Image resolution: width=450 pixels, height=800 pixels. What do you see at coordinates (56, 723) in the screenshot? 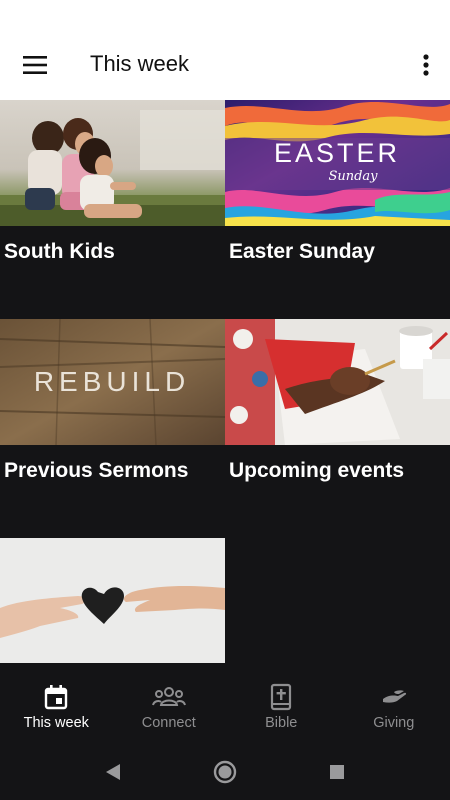
I see `nav-label: This week` at bounding box center [56, 723].